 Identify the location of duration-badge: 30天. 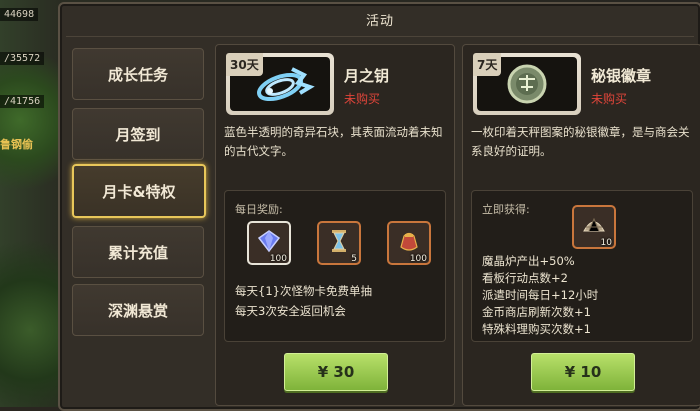
(244, 64).